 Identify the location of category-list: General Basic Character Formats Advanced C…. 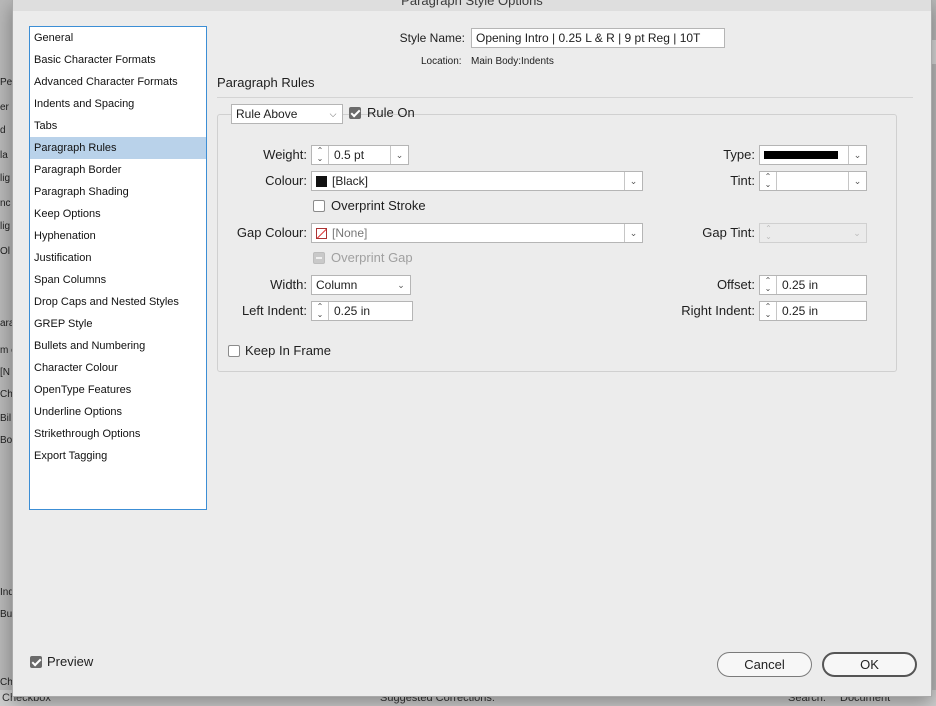
(118, 268).